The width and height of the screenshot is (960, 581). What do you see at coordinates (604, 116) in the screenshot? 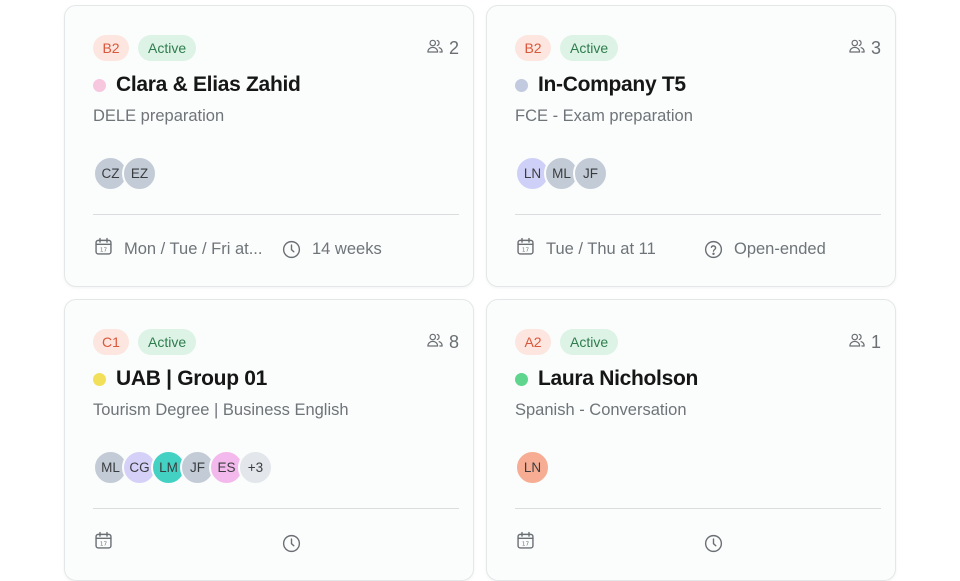
I see `card-subtitle: FCE - Exam preparation` at bounding box center [604, 116].